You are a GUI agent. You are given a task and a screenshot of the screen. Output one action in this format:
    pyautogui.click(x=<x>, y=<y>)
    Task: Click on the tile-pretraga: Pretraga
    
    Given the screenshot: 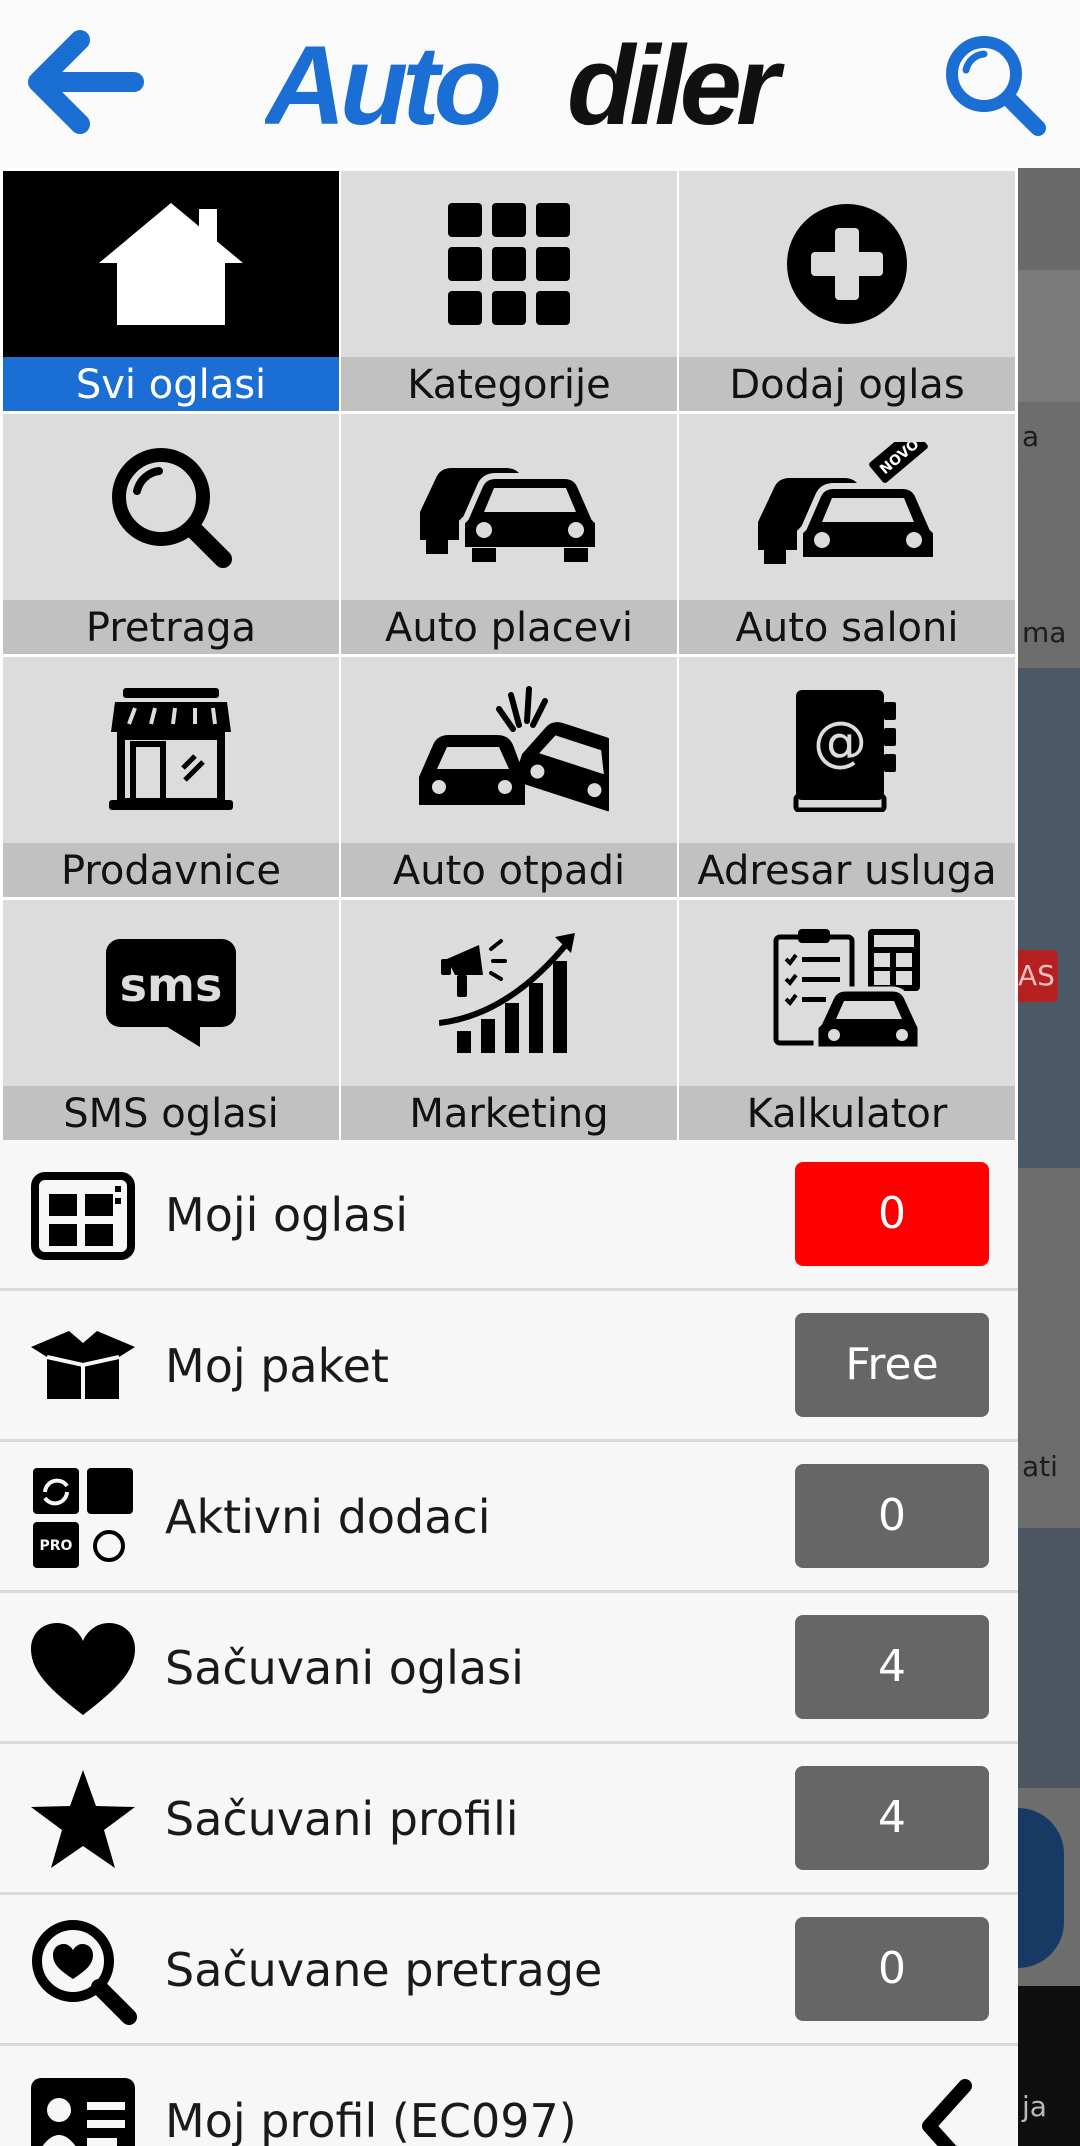 What is the action you would take?
    pyautogui.click(x=171, y=534)
    